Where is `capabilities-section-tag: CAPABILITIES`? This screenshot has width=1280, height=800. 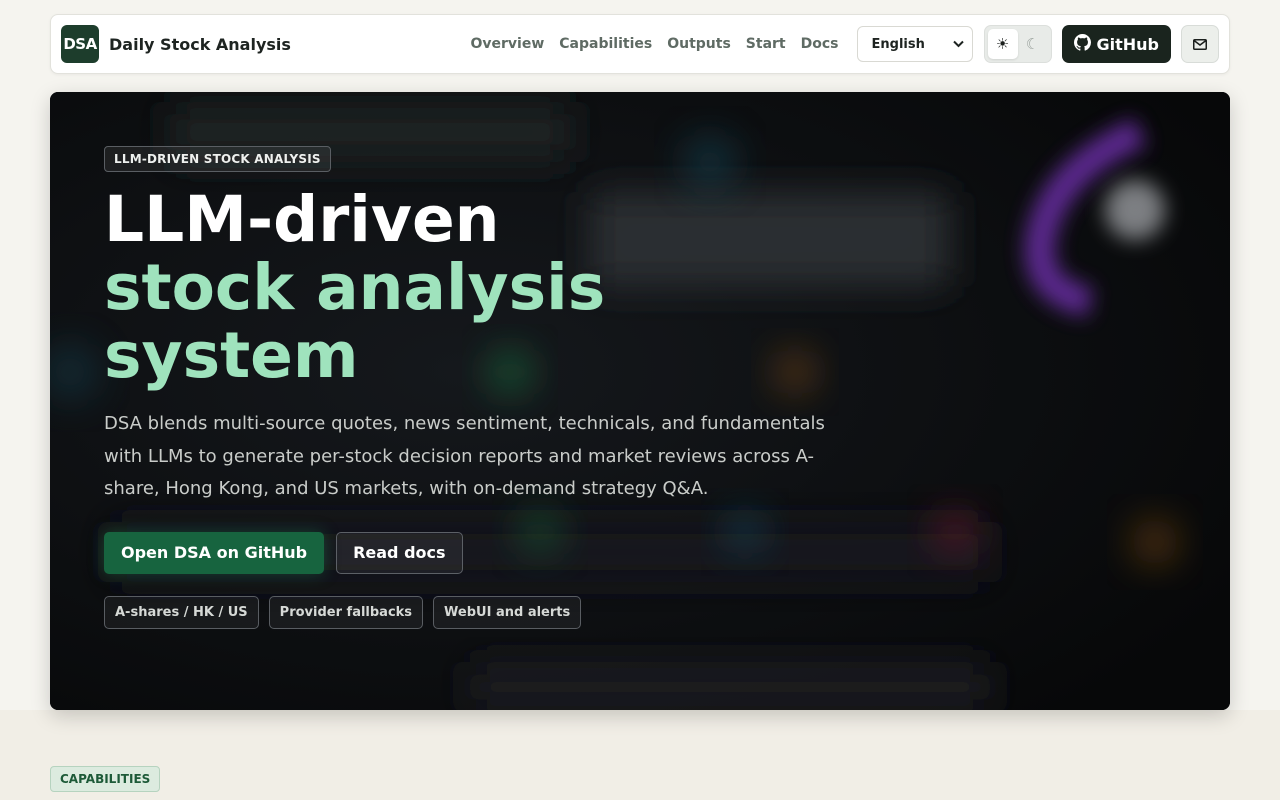 capabilities-section-tag: CAPABILITIES is located at coordinates (105, 779).